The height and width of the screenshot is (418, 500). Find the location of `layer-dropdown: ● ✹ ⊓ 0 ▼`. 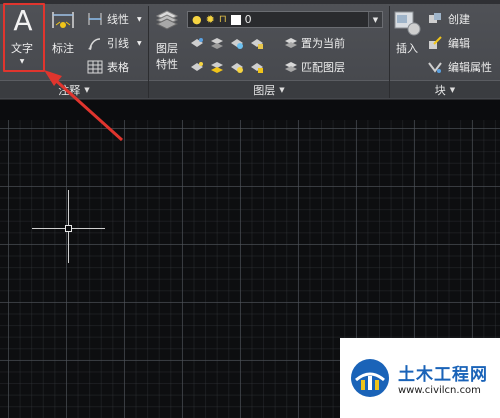

layer-dropdown: ● ✹ ⊓ 0 ▼ is located at coordinates (285, 19).